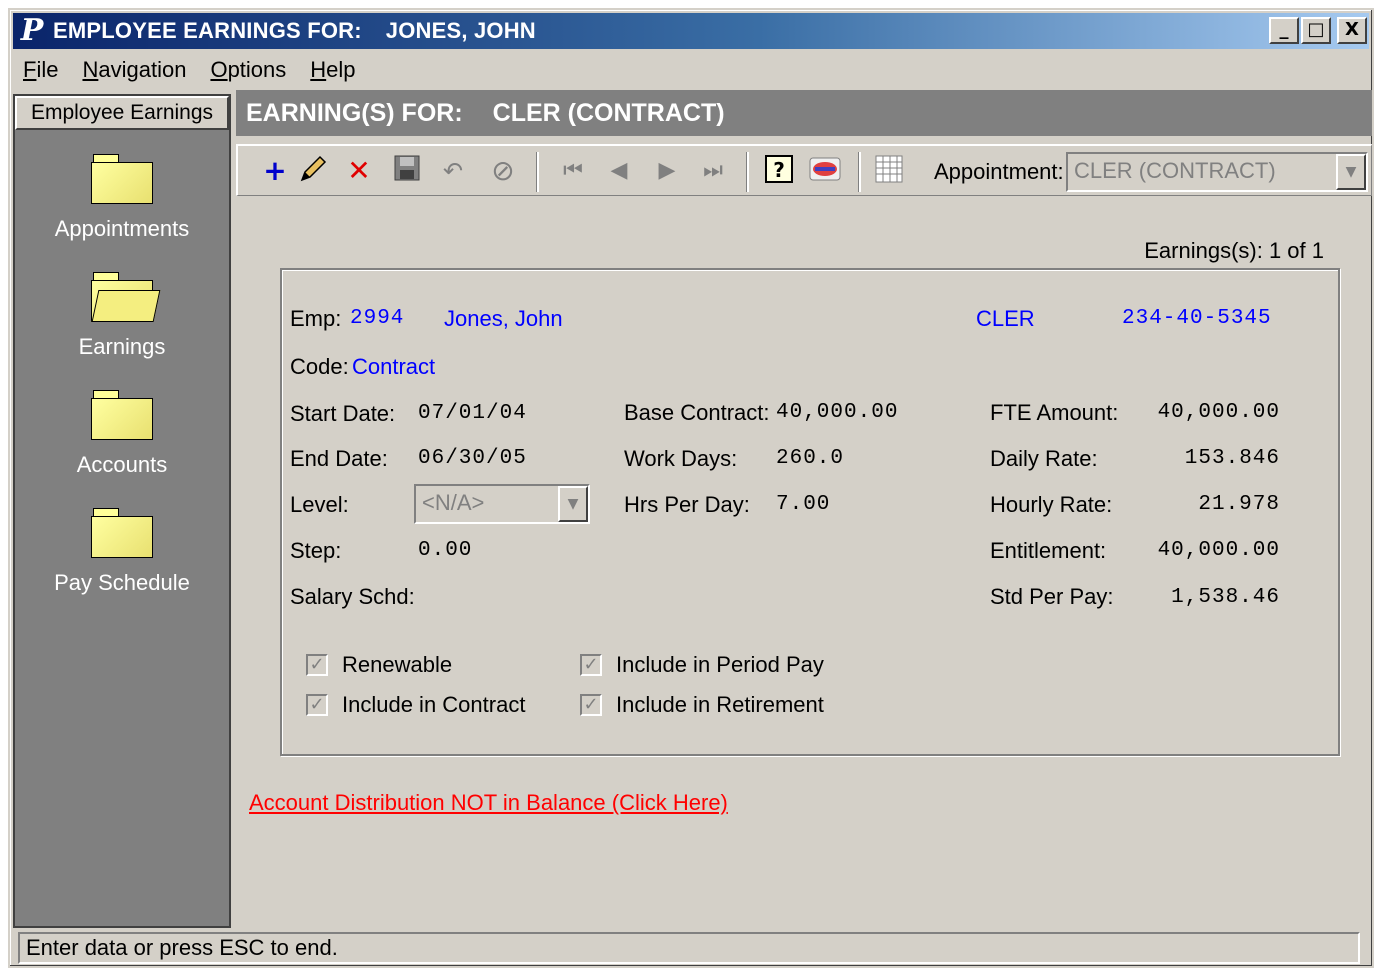 The width and height of the screenshot is (1380, 970). What do you see at coordinates (1005, 318) in the screenshot?
I see `position-code: CLER` at bounding box center [1005, 318].